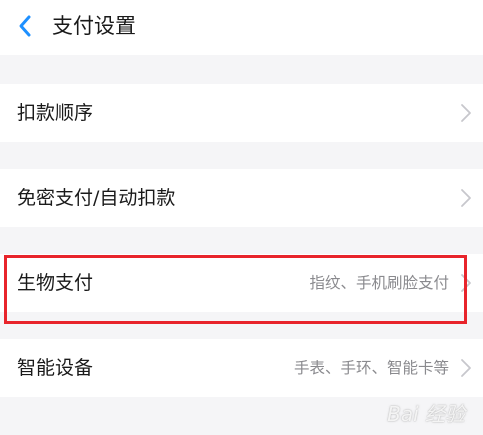 The image size is (483, 435). Describe the element at coordinates (55, 283) in the screenshot. I see `row-label: 生物支付` at that location.